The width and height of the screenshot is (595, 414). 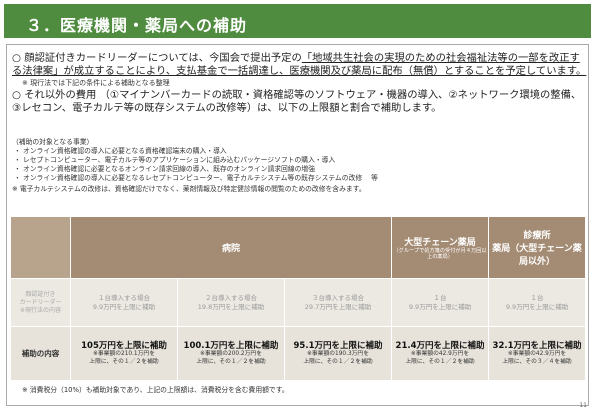 I want to click on table-cell: 32.1万円を上限に補助 ※事業額の42.9万円を 上限に、その３／４を補助, so click(x=537, y=353).